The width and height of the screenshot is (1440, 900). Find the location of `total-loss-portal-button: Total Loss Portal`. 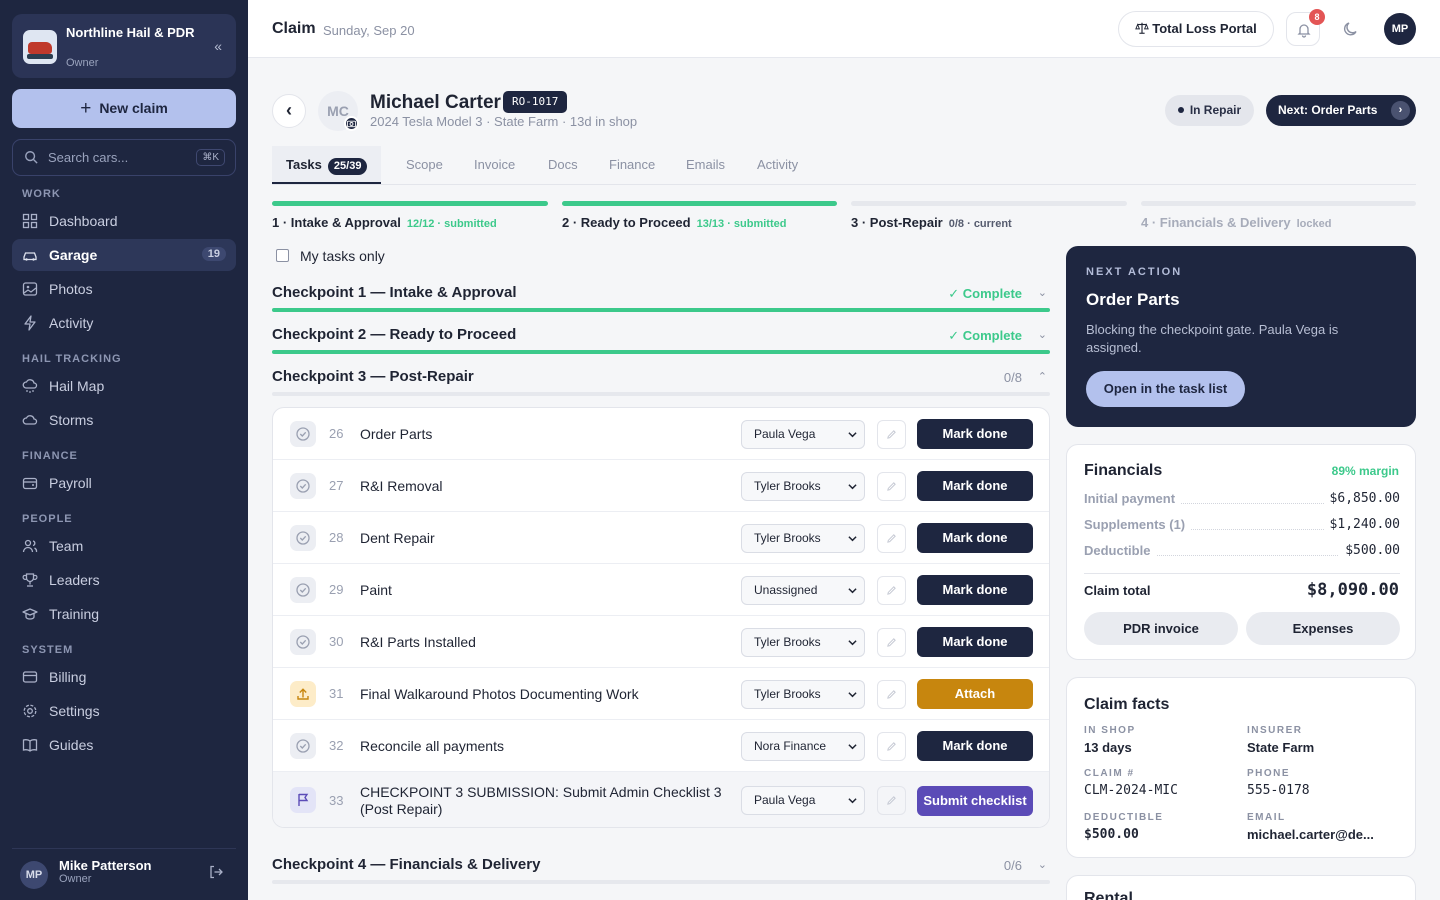

total-loss-portal-button: Total Loss Portal is located at coordinates (1196, 29).